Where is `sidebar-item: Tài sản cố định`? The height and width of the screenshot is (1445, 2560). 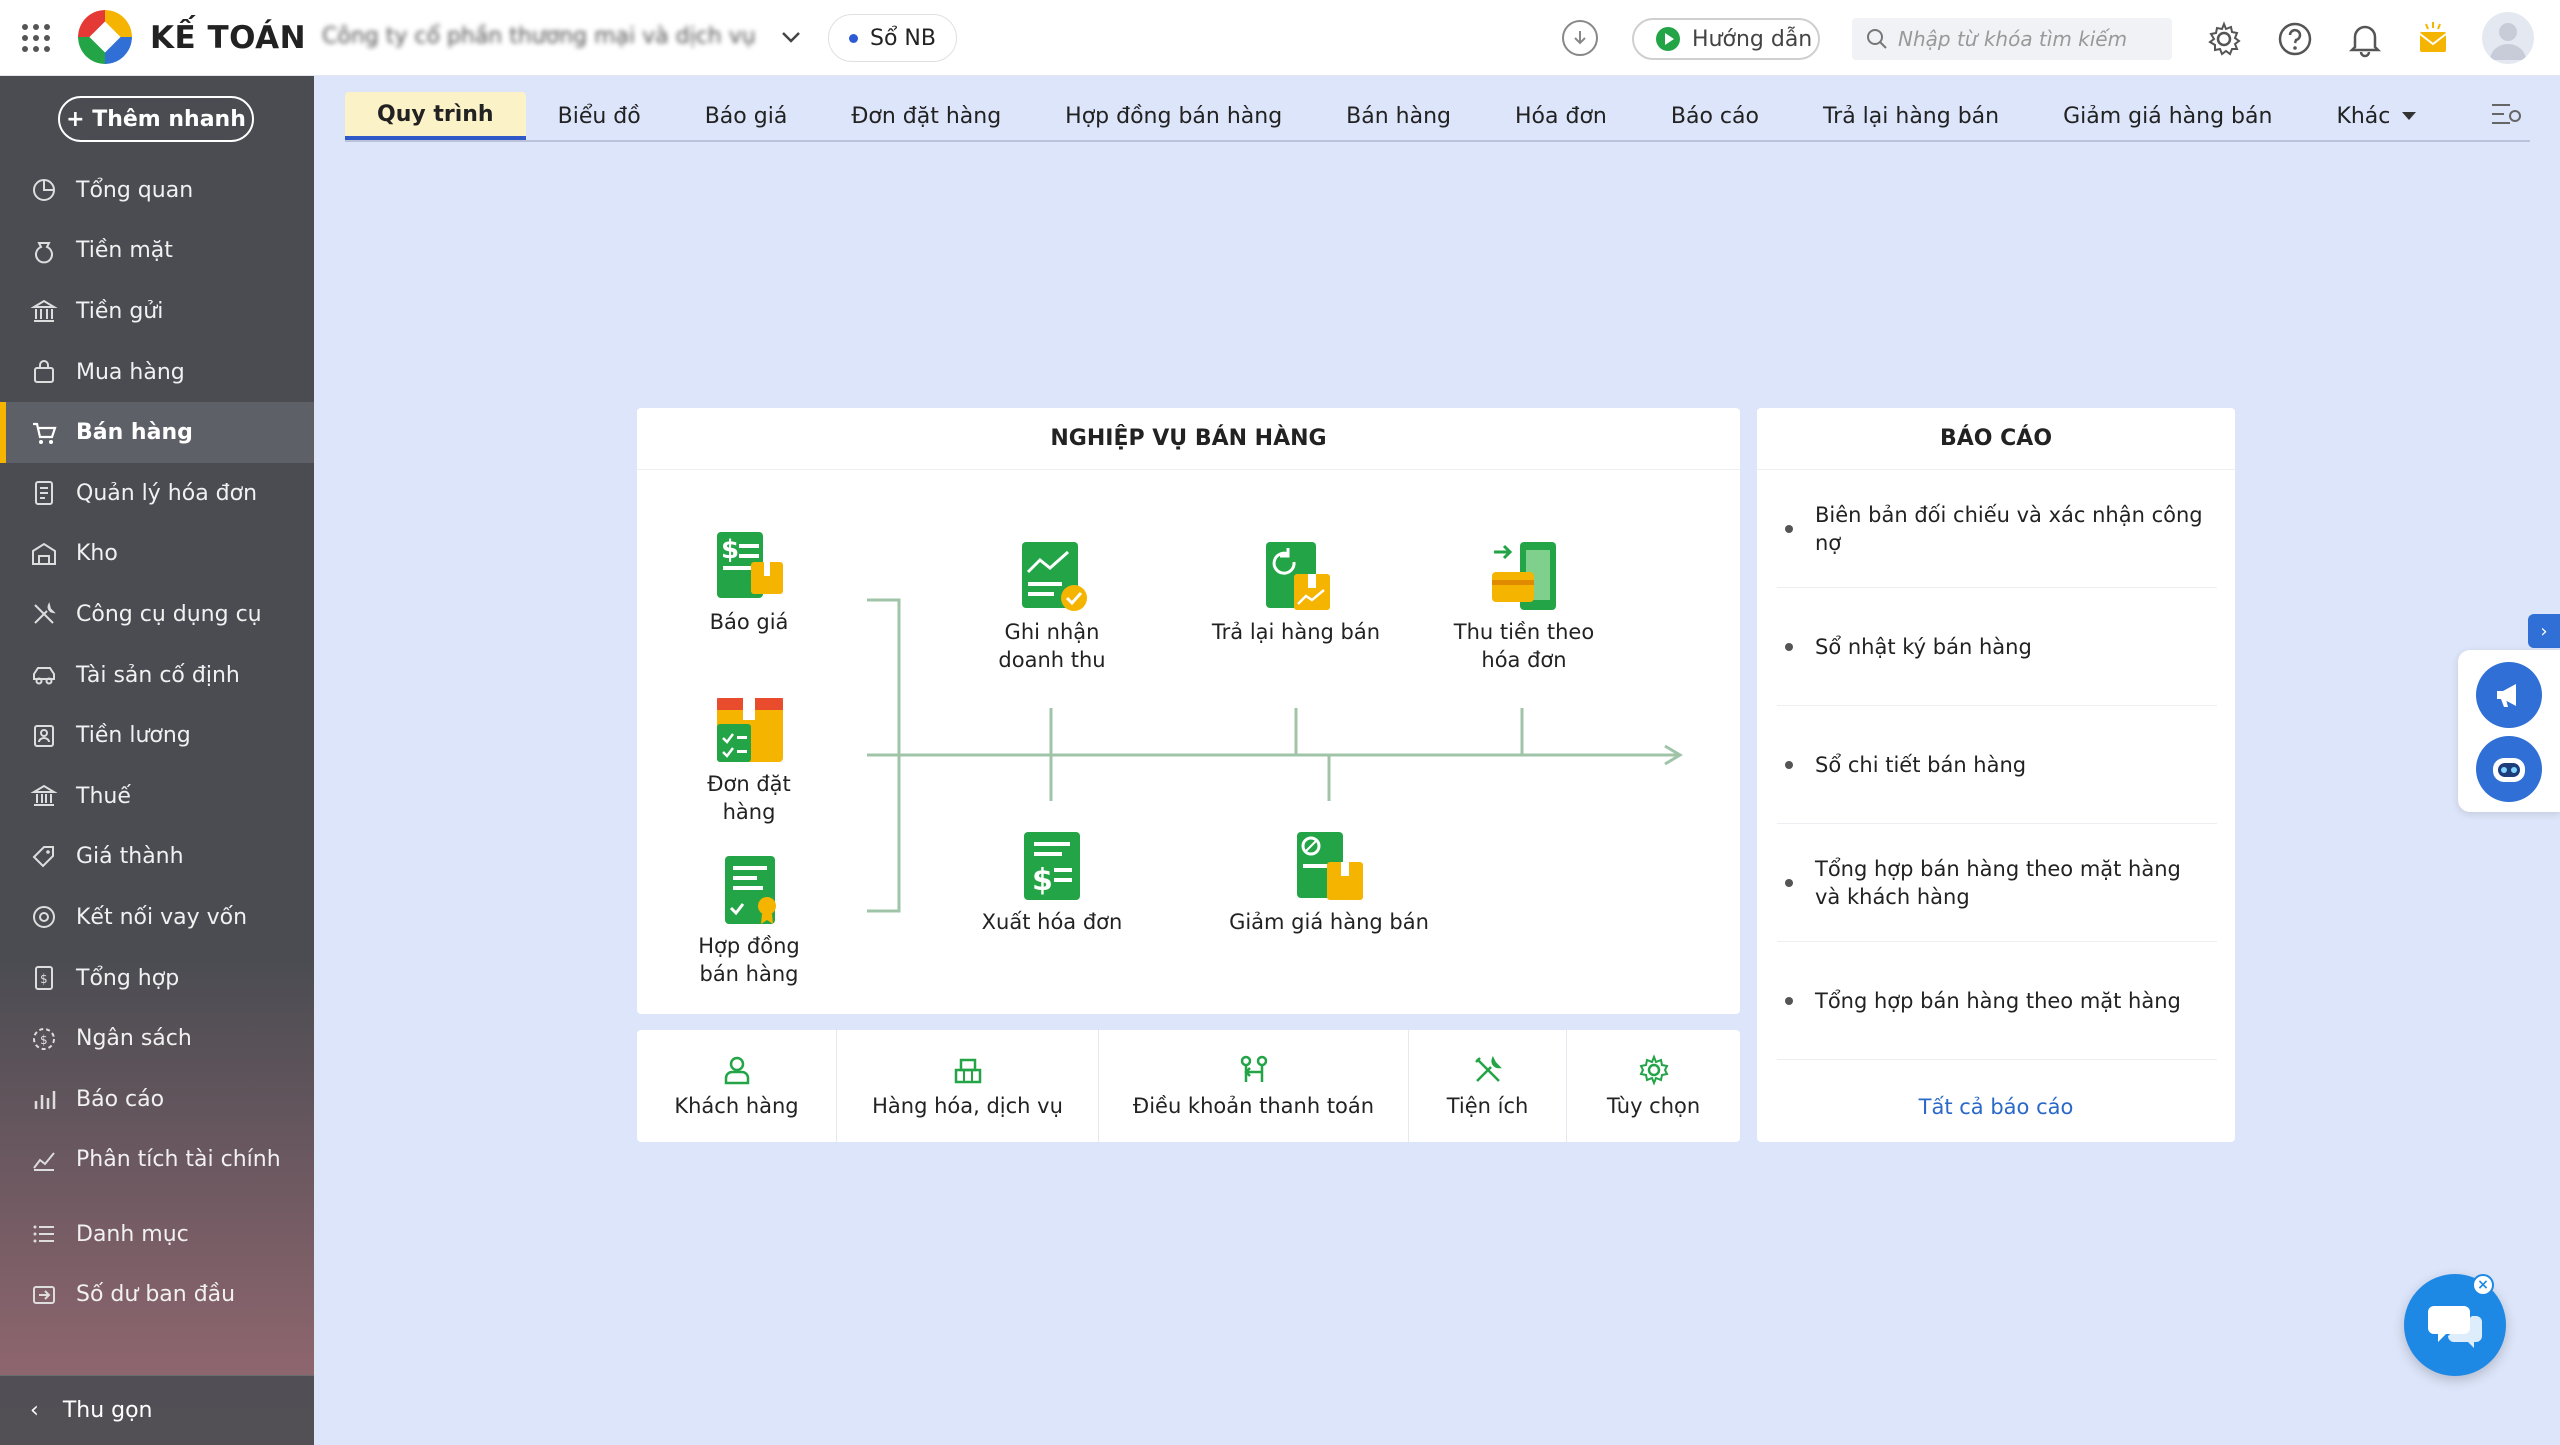 sidebar-item: Tài sản cố định is located at coordinates (157, 675).